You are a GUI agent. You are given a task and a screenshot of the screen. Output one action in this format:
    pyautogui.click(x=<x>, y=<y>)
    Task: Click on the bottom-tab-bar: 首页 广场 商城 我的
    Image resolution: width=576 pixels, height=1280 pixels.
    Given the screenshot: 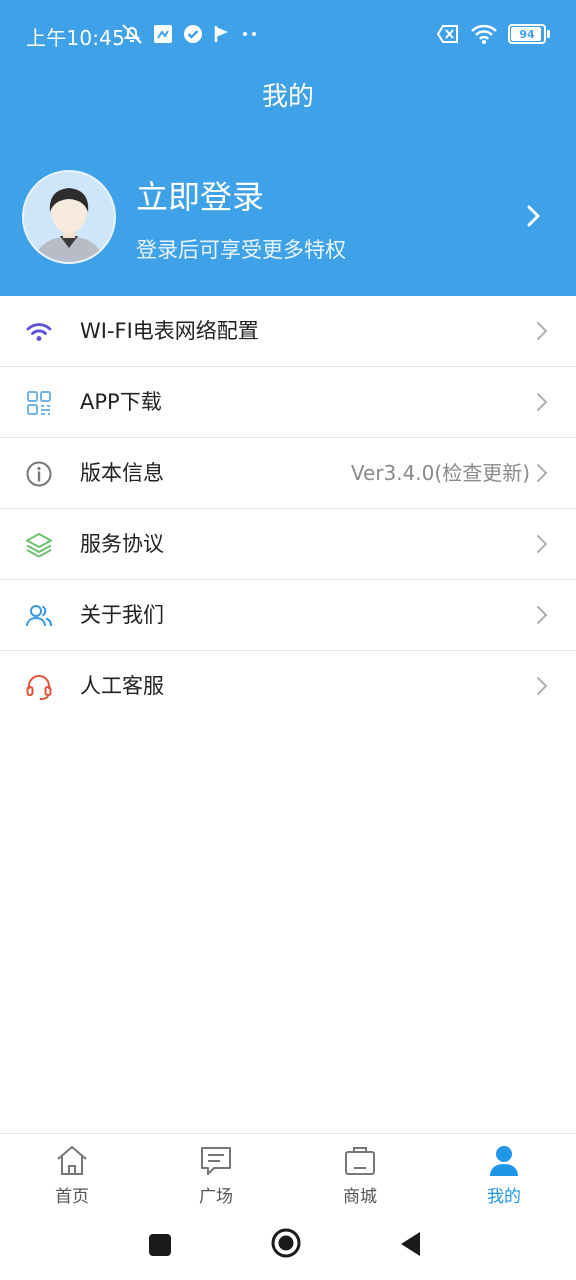 What is the action you would take?
    pyautogui.click(x=288, y=1174)
    